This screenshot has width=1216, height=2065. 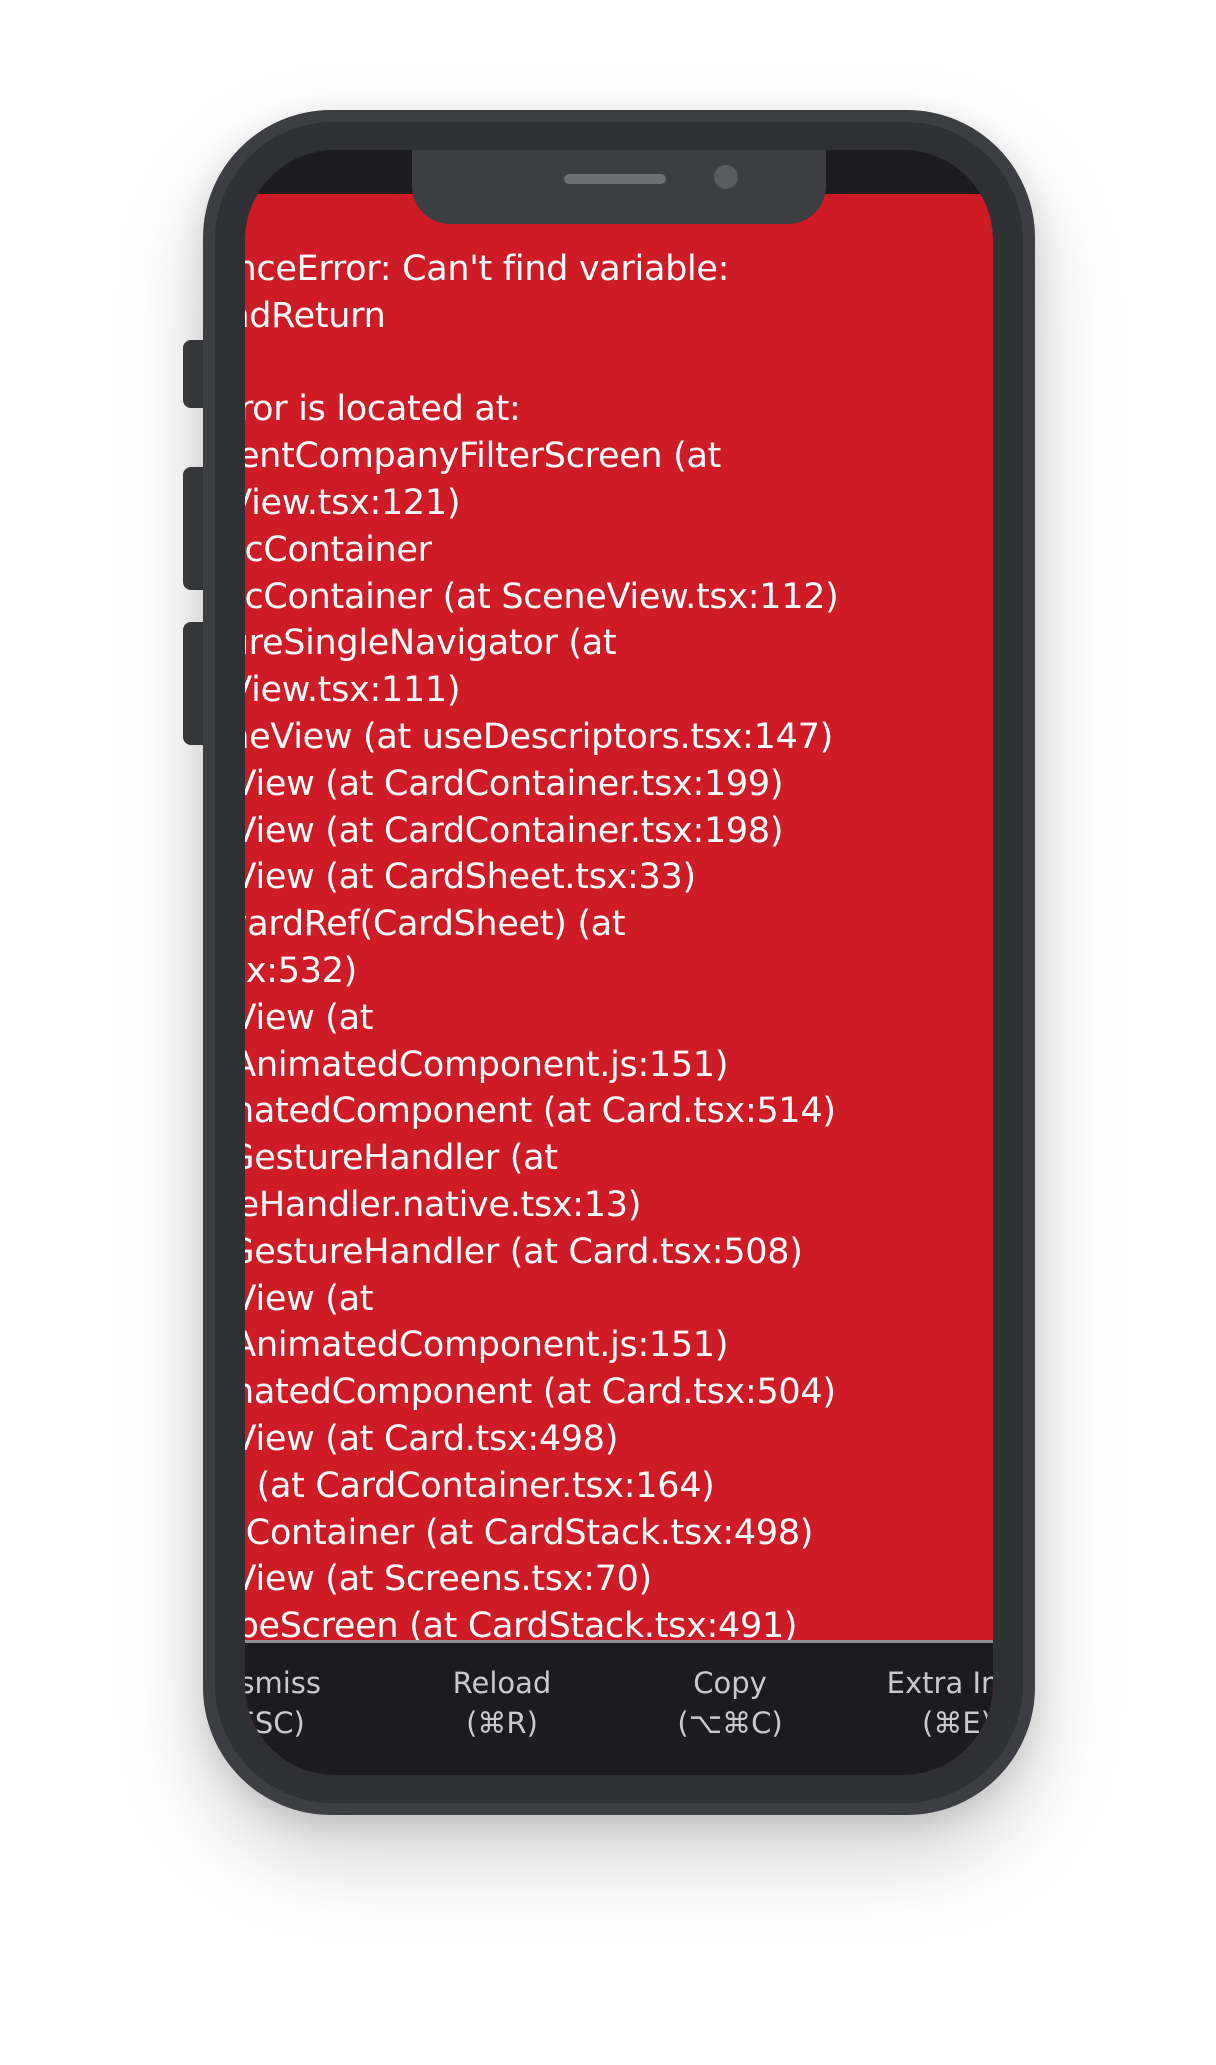 I want to click on stack-frame: in PanGestureHandler (at, so click(x=401, y=1158).